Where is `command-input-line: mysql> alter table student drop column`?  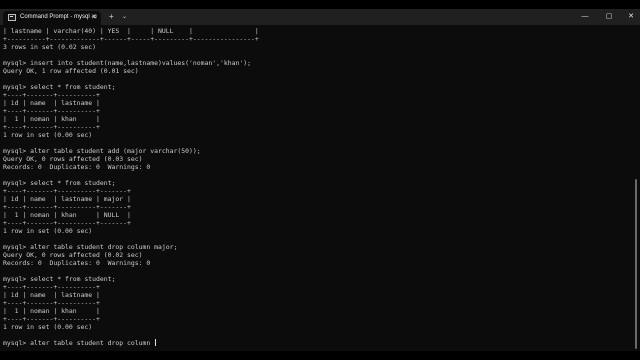 command-input-line: mysql> alter table student drop column is located at coordinates (317, 343).